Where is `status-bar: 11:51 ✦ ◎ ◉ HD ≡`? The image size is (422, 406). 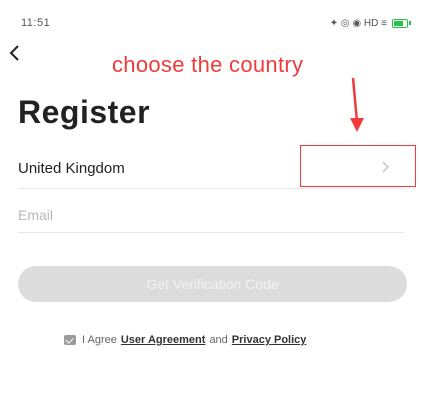
status-bar: 11:51 ✦ ◎ ◉ HD ≡ is located at coordinates (216, 23).